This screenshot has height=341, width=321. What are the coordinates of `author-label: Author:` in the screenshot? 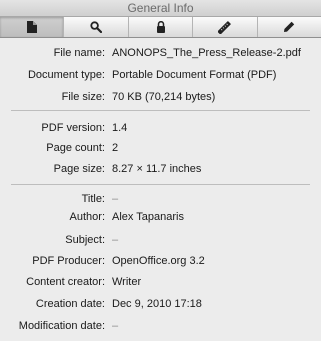 It's located at (87, 217).